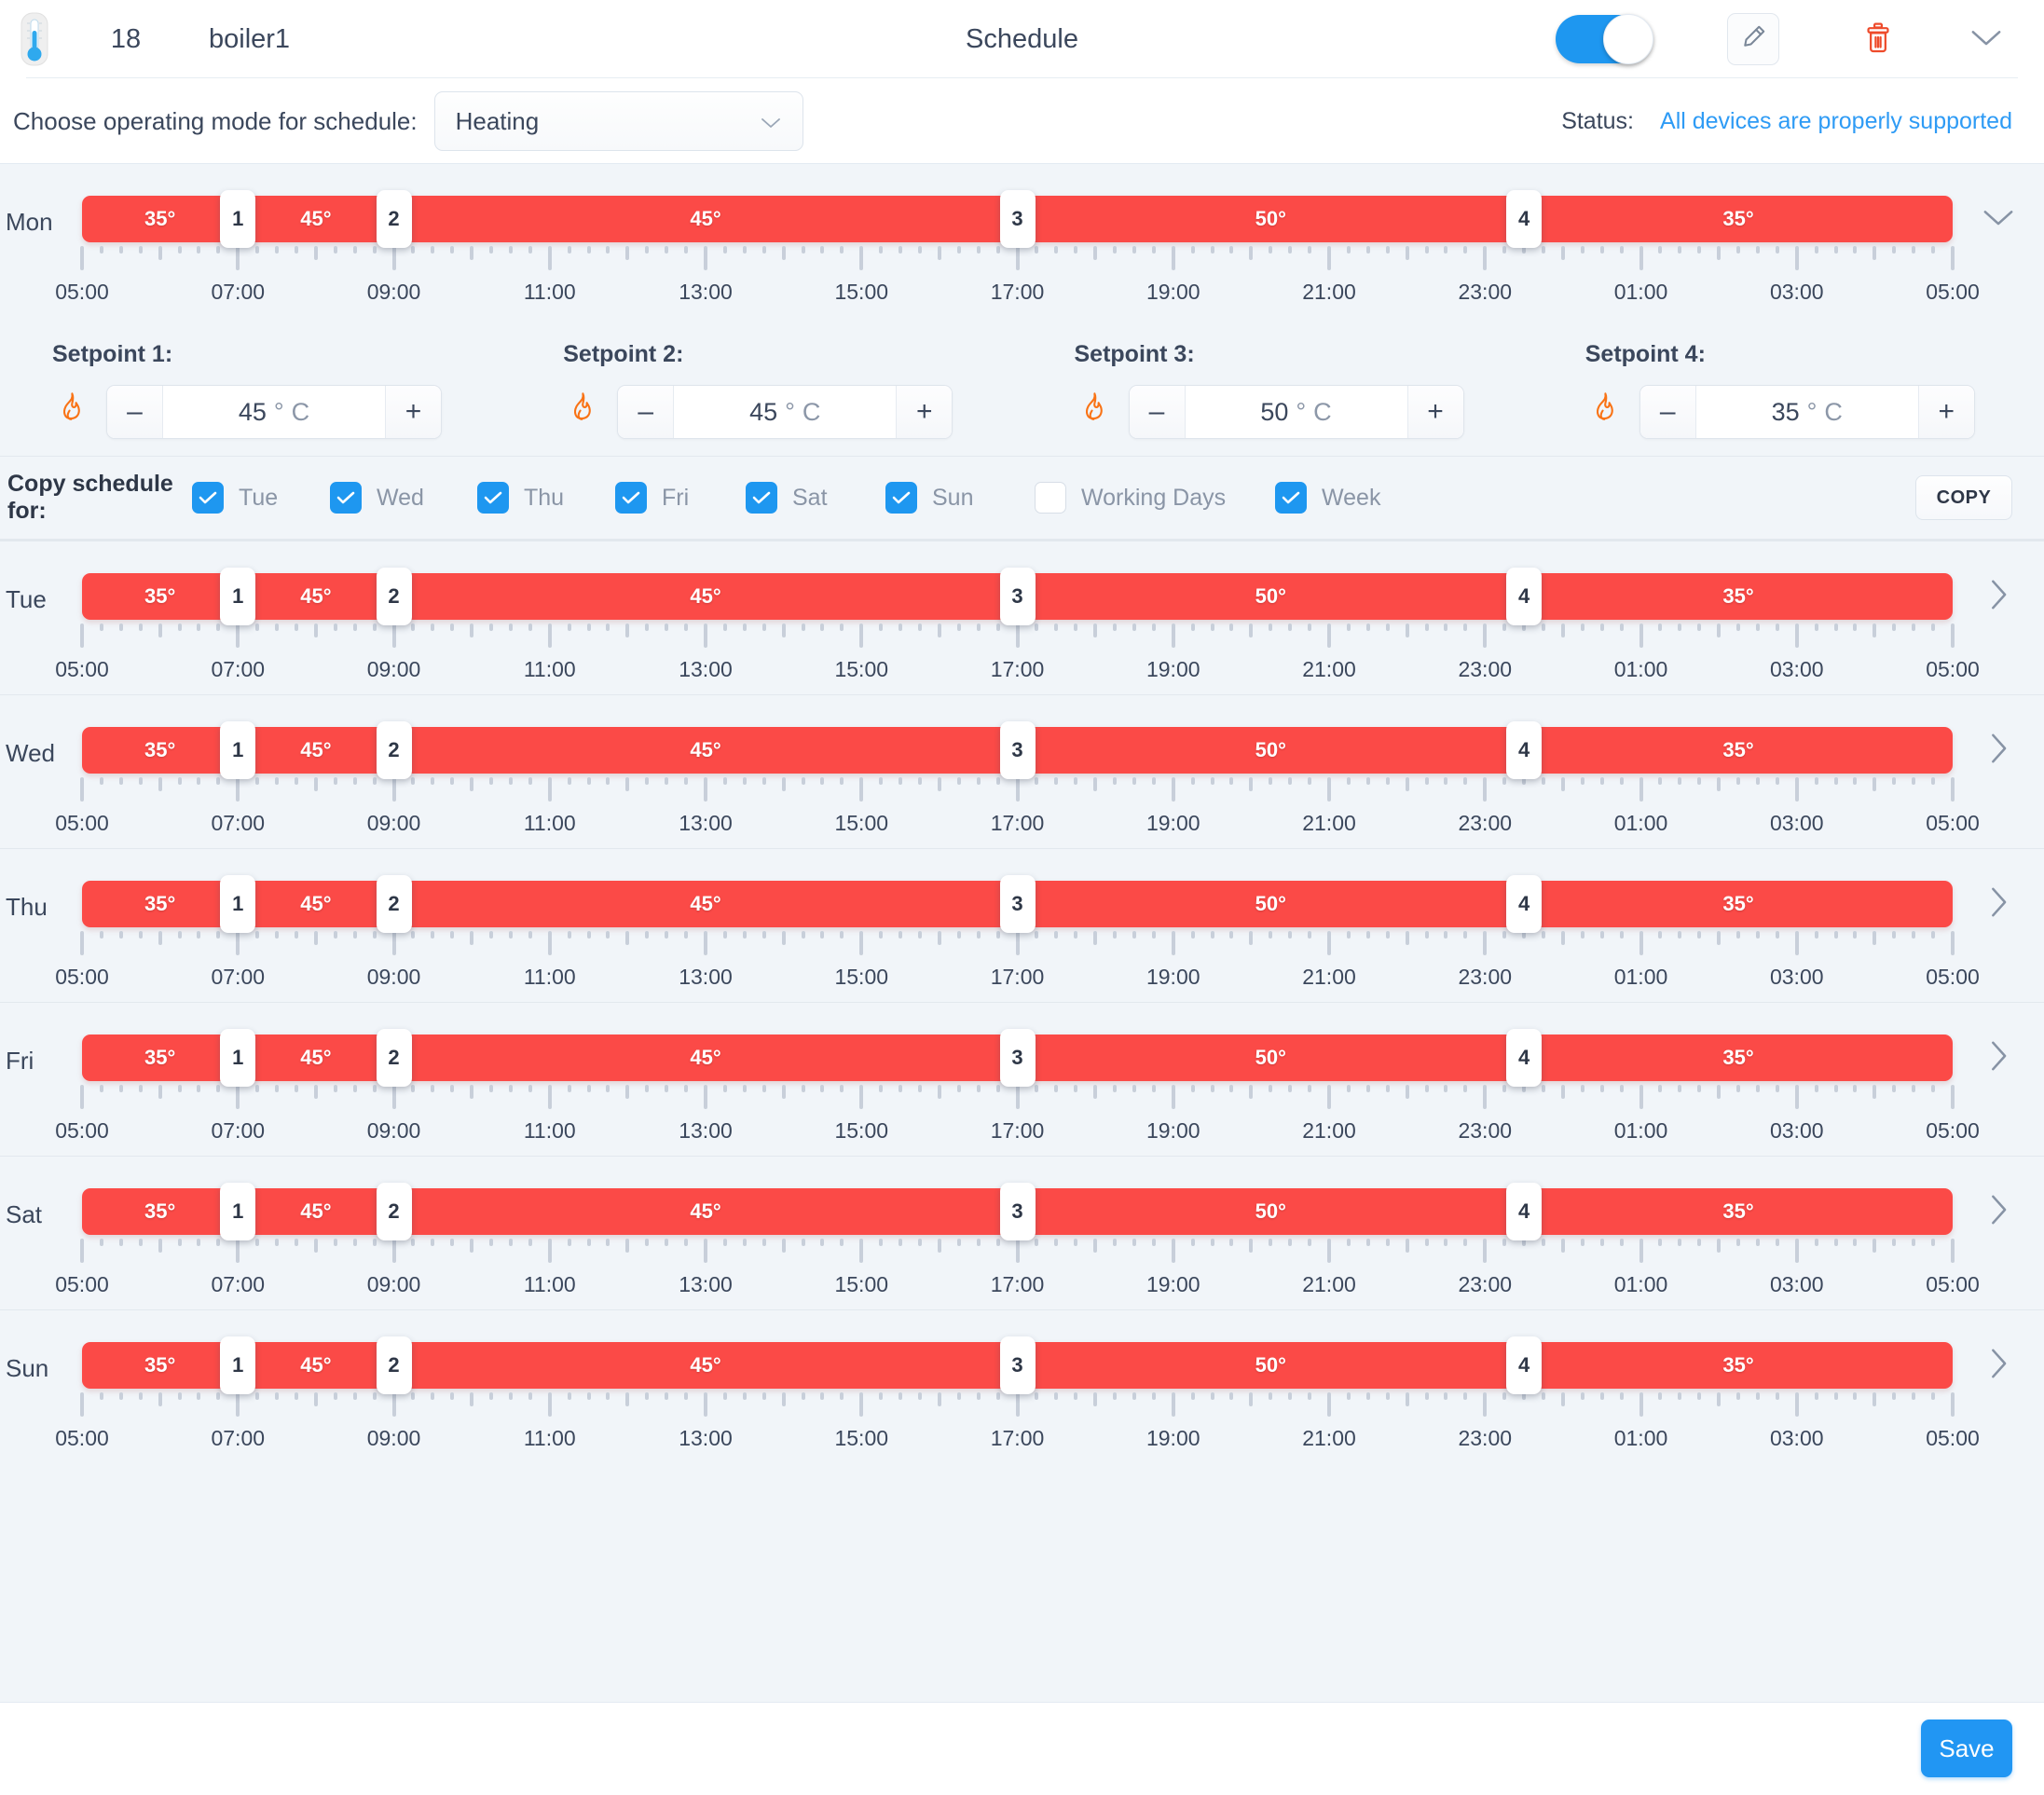 This screenshot has width=2044, height=1795. What do you see at coordinates (1667, 412) in the screenshot?
I see `setpoint-decrease-button: –` at bounding box center [1667, 412].